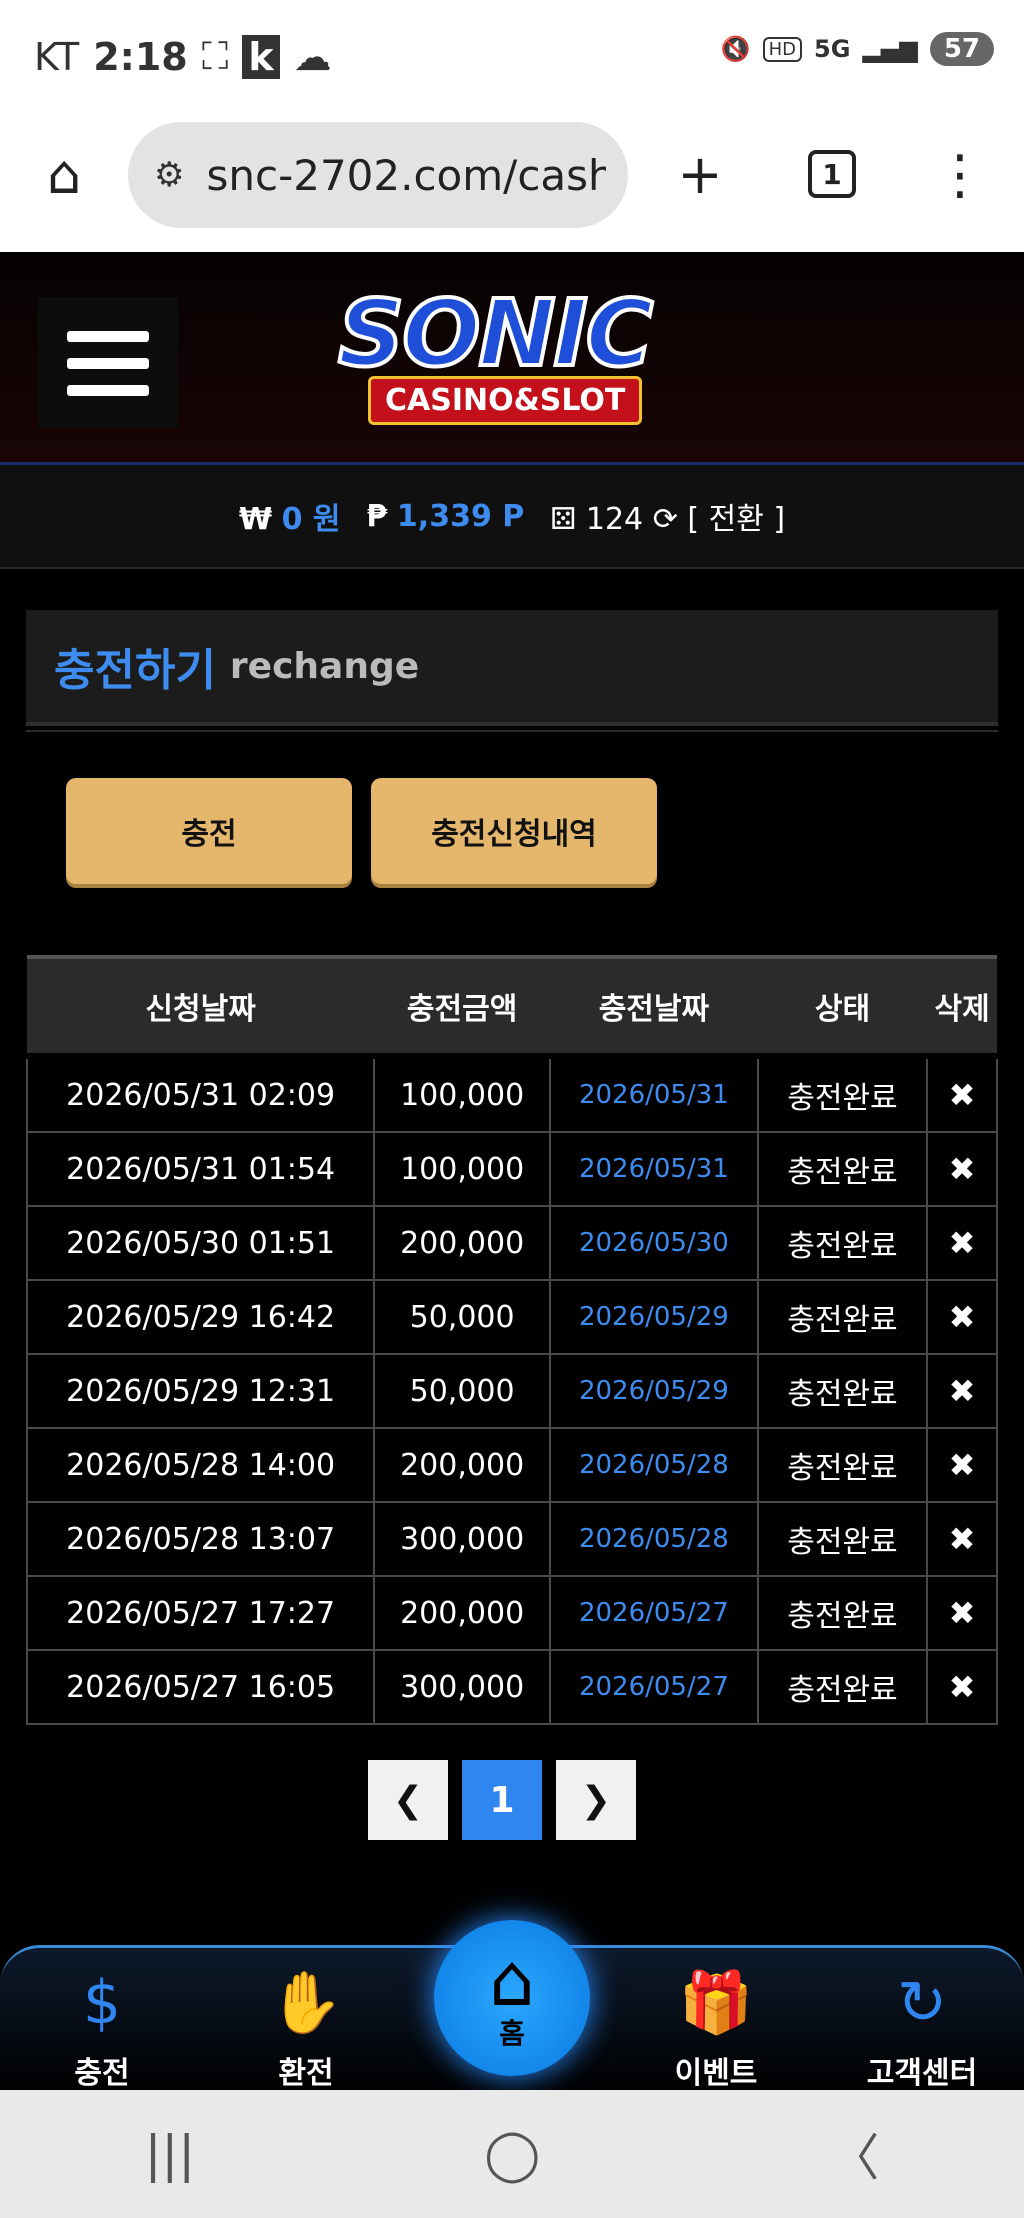 This screenshot has width=1024, height=2218. I want to click on address-bar: ⚙ snc-2702.com/cash_, so click(378, 175).